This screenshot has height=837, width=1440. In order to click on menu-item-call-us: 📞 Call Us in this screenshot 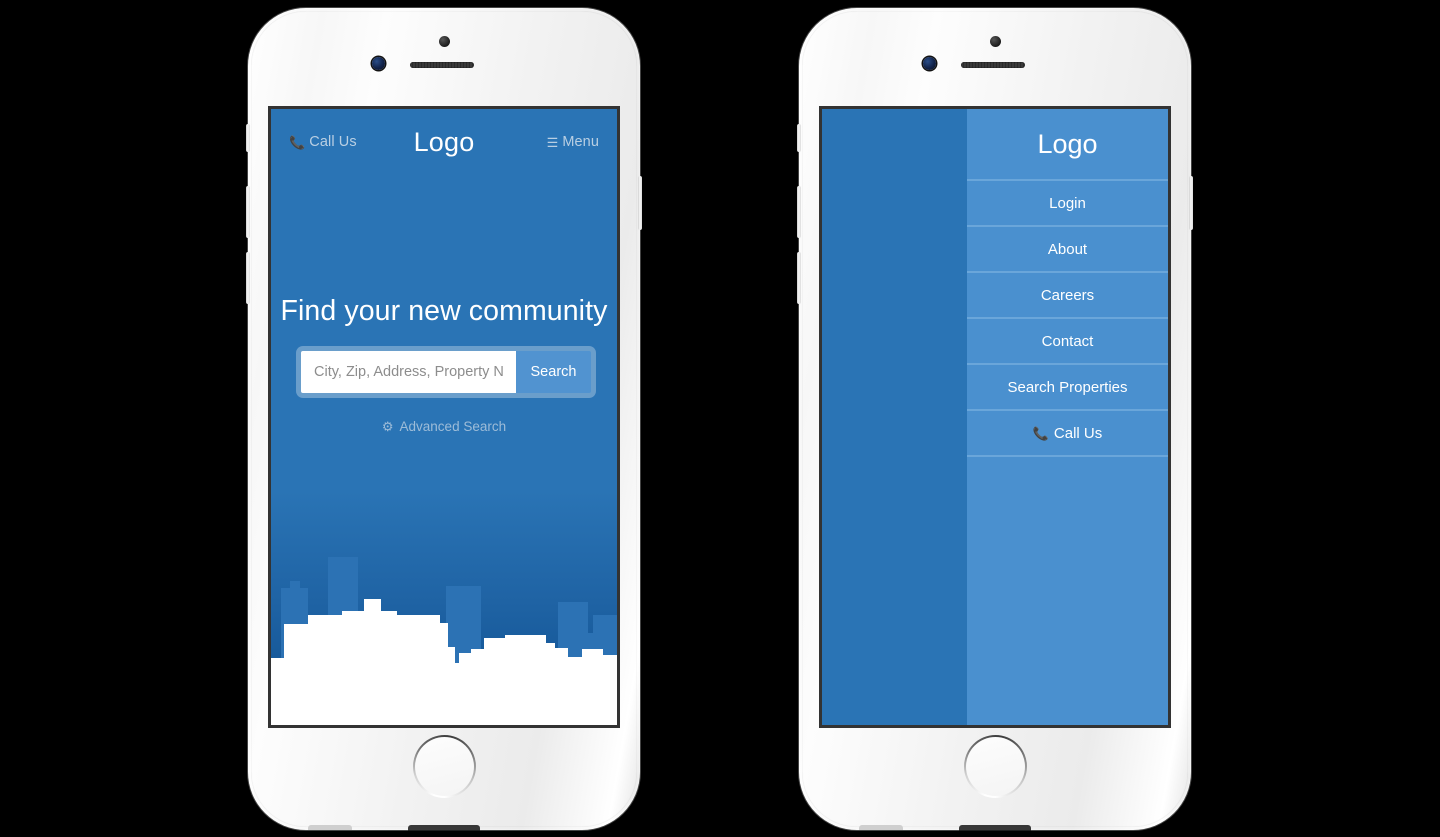, I will do `click(1067, 434)`.